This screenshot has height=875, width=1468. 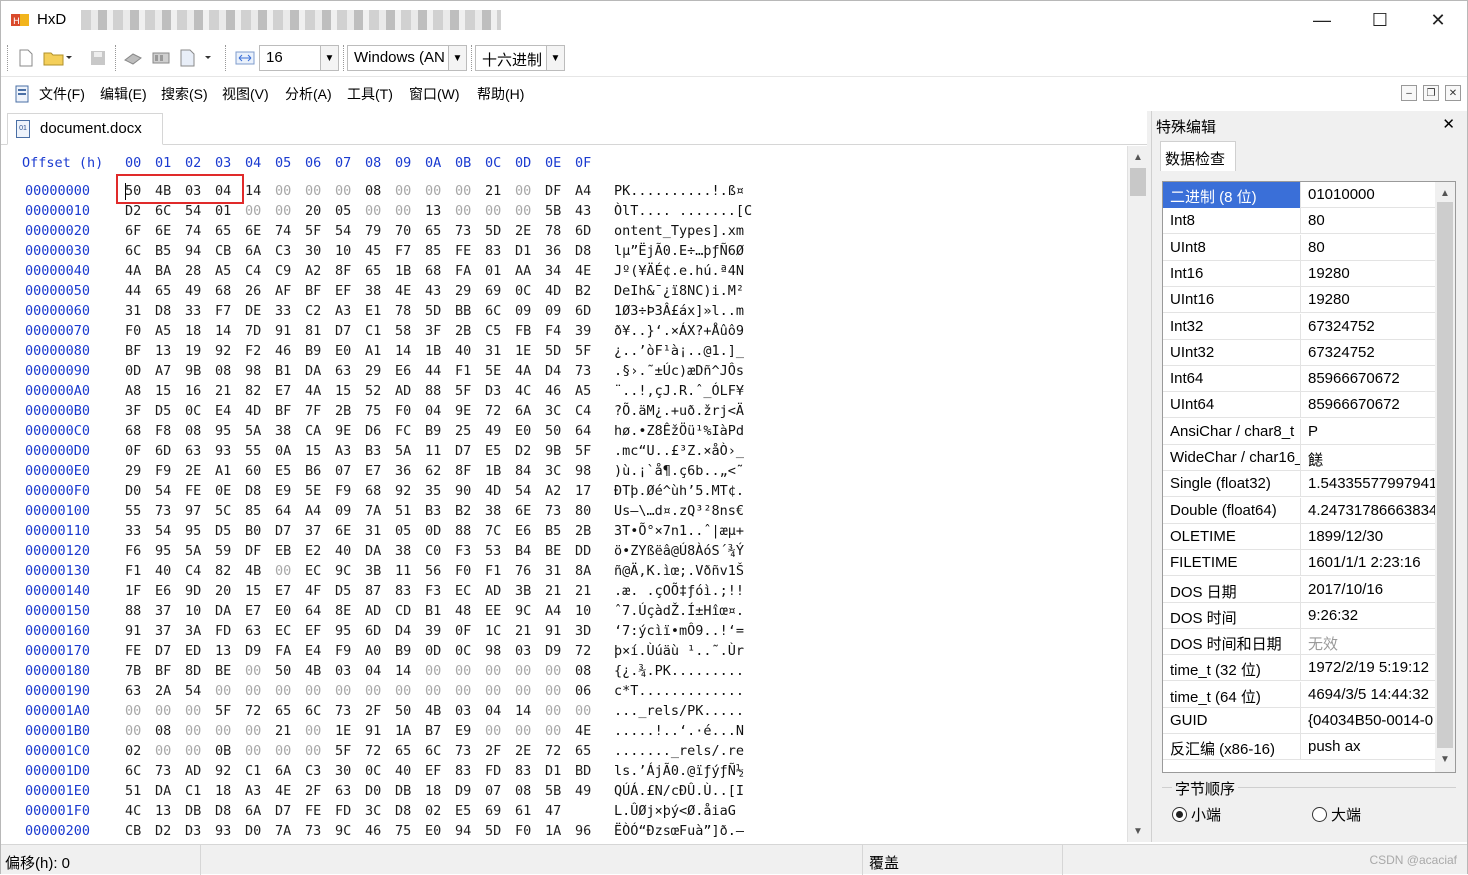 I want to click on hex-byte: 33, so click(x=140, y=531).